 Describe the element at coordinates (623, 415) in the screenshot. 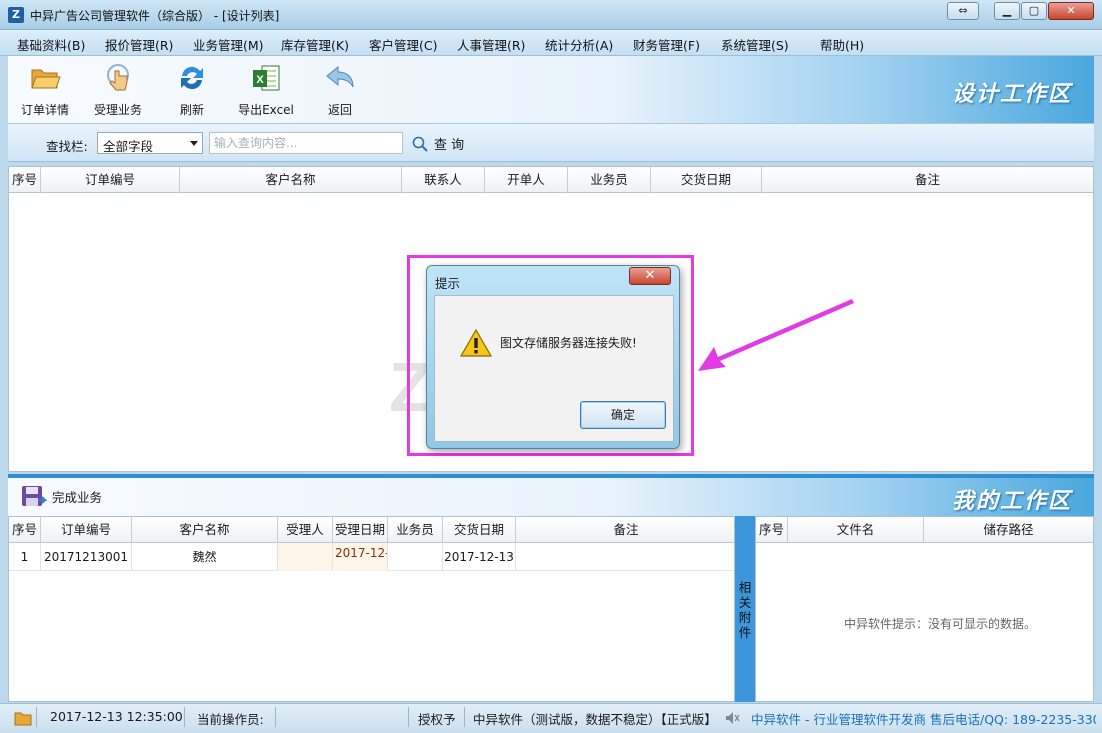

I see `ok-button: 确定` at that location.